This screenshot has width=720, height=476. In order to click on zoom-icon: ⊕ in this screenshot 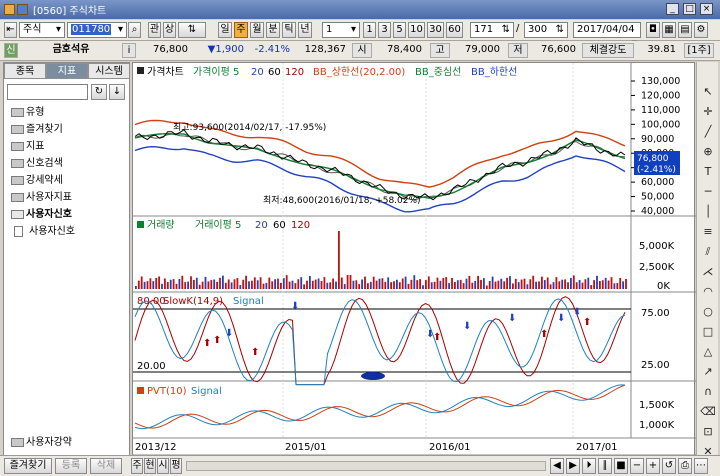, I will do `click(708, 152)`.